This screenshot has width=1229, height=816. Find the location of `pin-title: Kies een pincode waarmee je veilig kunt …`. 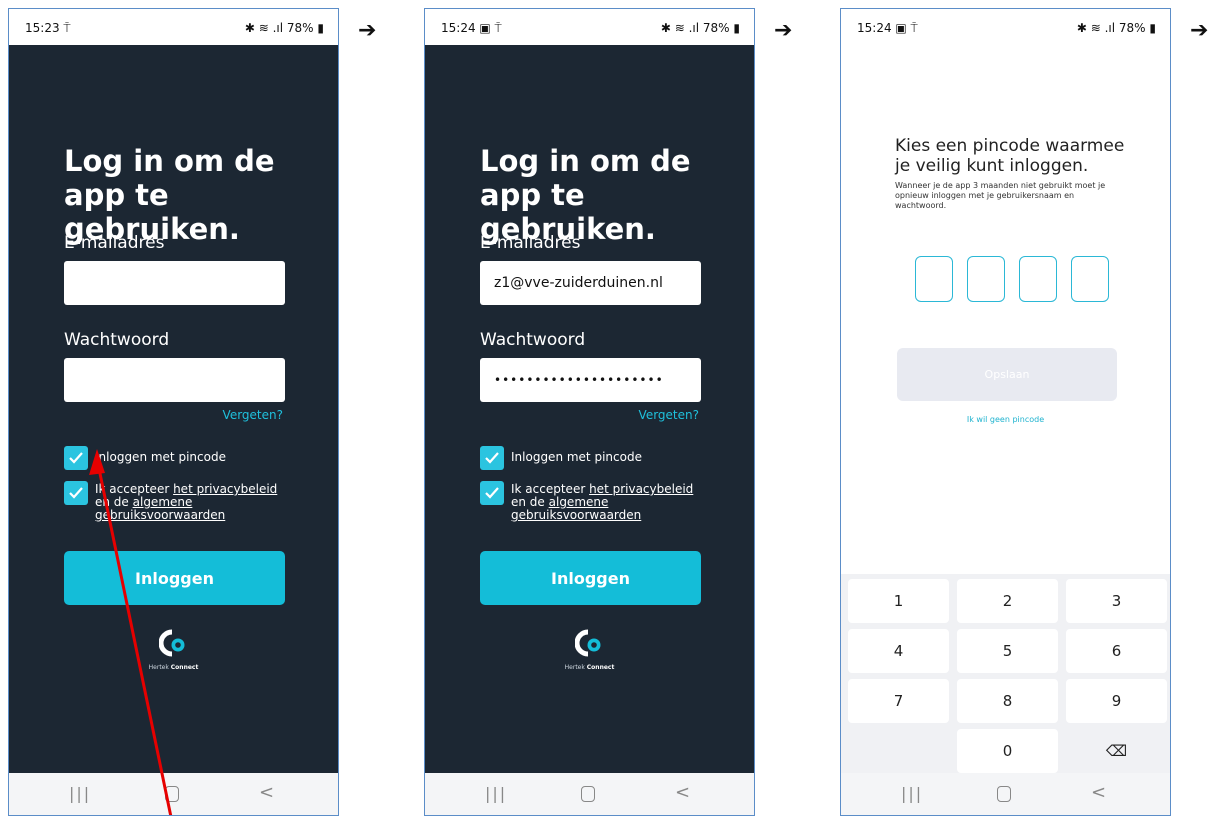

pin-title: Kies een pincode waarmee je veilig kunt … is located at coordinates (1010, 156).